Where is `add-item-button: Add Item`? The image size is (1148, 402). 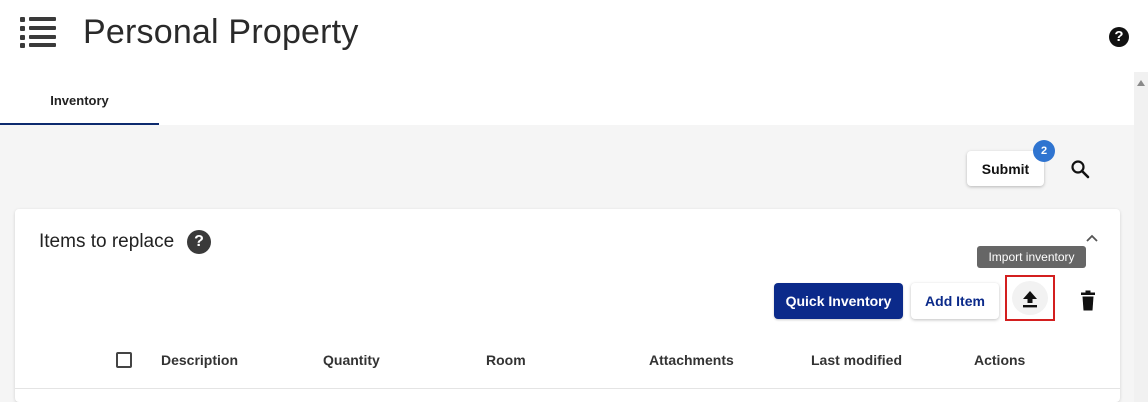
add-item-button: Add Item is located at coordinates (955, 301).